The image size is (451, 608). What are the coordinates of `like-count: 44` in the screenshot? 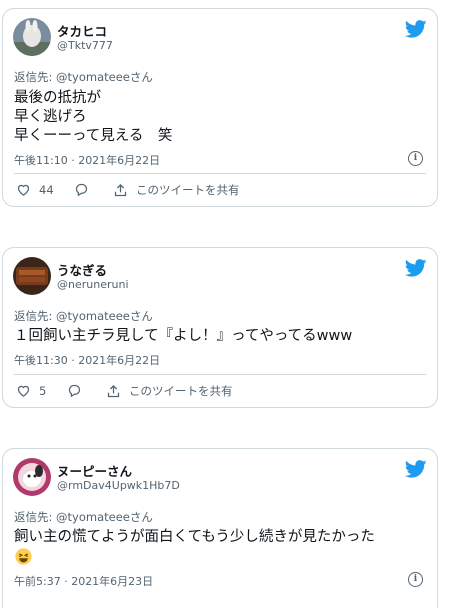 It's located at (46, 189).